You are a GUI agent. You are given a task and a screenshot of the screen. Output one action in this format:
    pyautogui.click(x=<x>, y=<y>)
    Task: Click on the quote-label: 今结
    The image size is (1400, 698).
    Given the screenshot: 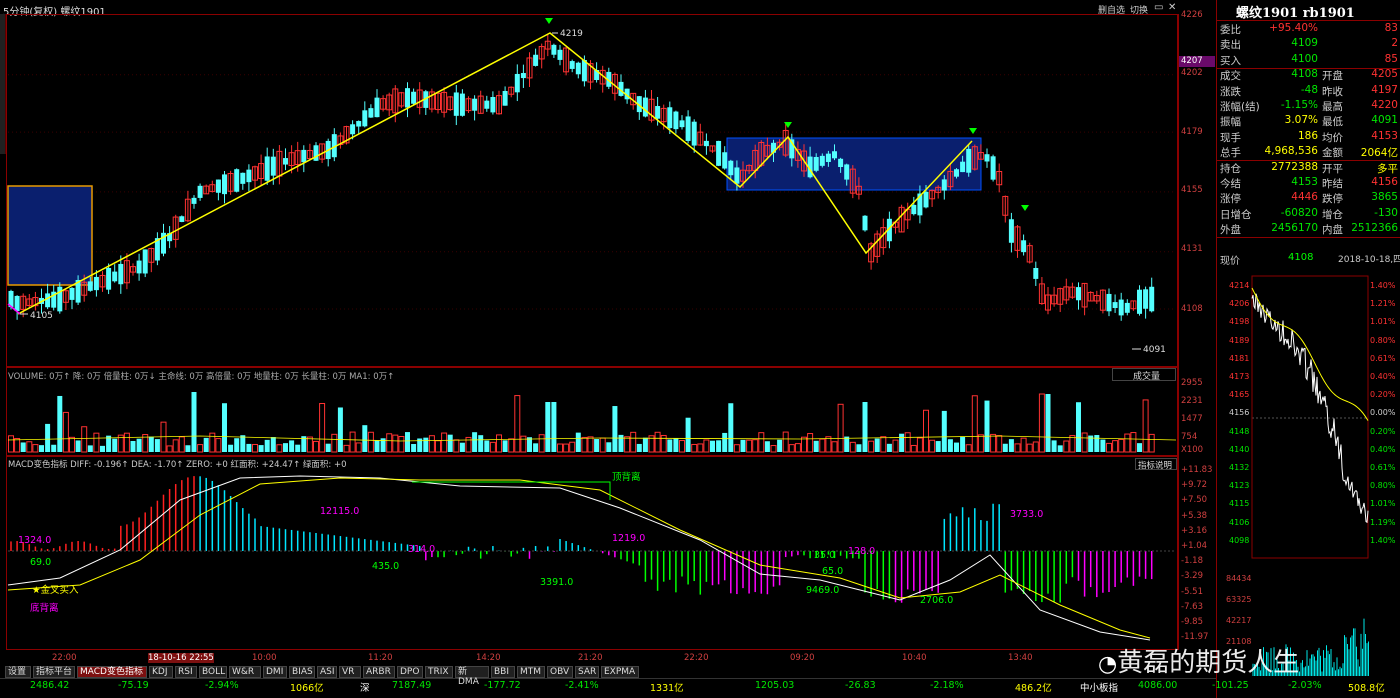 What is the action you would take?
    pyautogui.click(x=1230, y=184)
    